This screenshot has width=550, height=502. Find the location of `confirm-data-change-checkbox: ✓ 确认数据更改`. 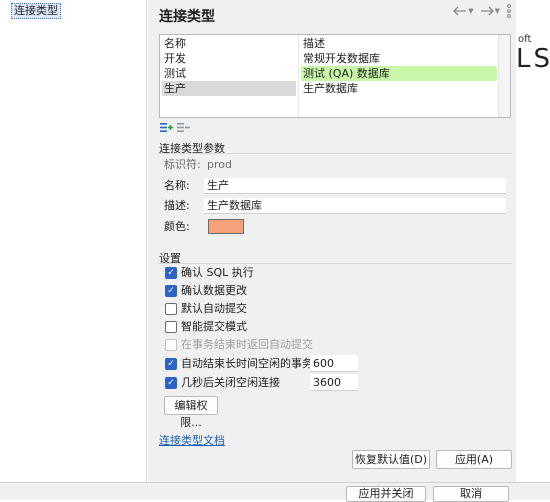

confirm-data-change-checkbox: ✓ 确认数据更改 is located at coordinates (206, 291).